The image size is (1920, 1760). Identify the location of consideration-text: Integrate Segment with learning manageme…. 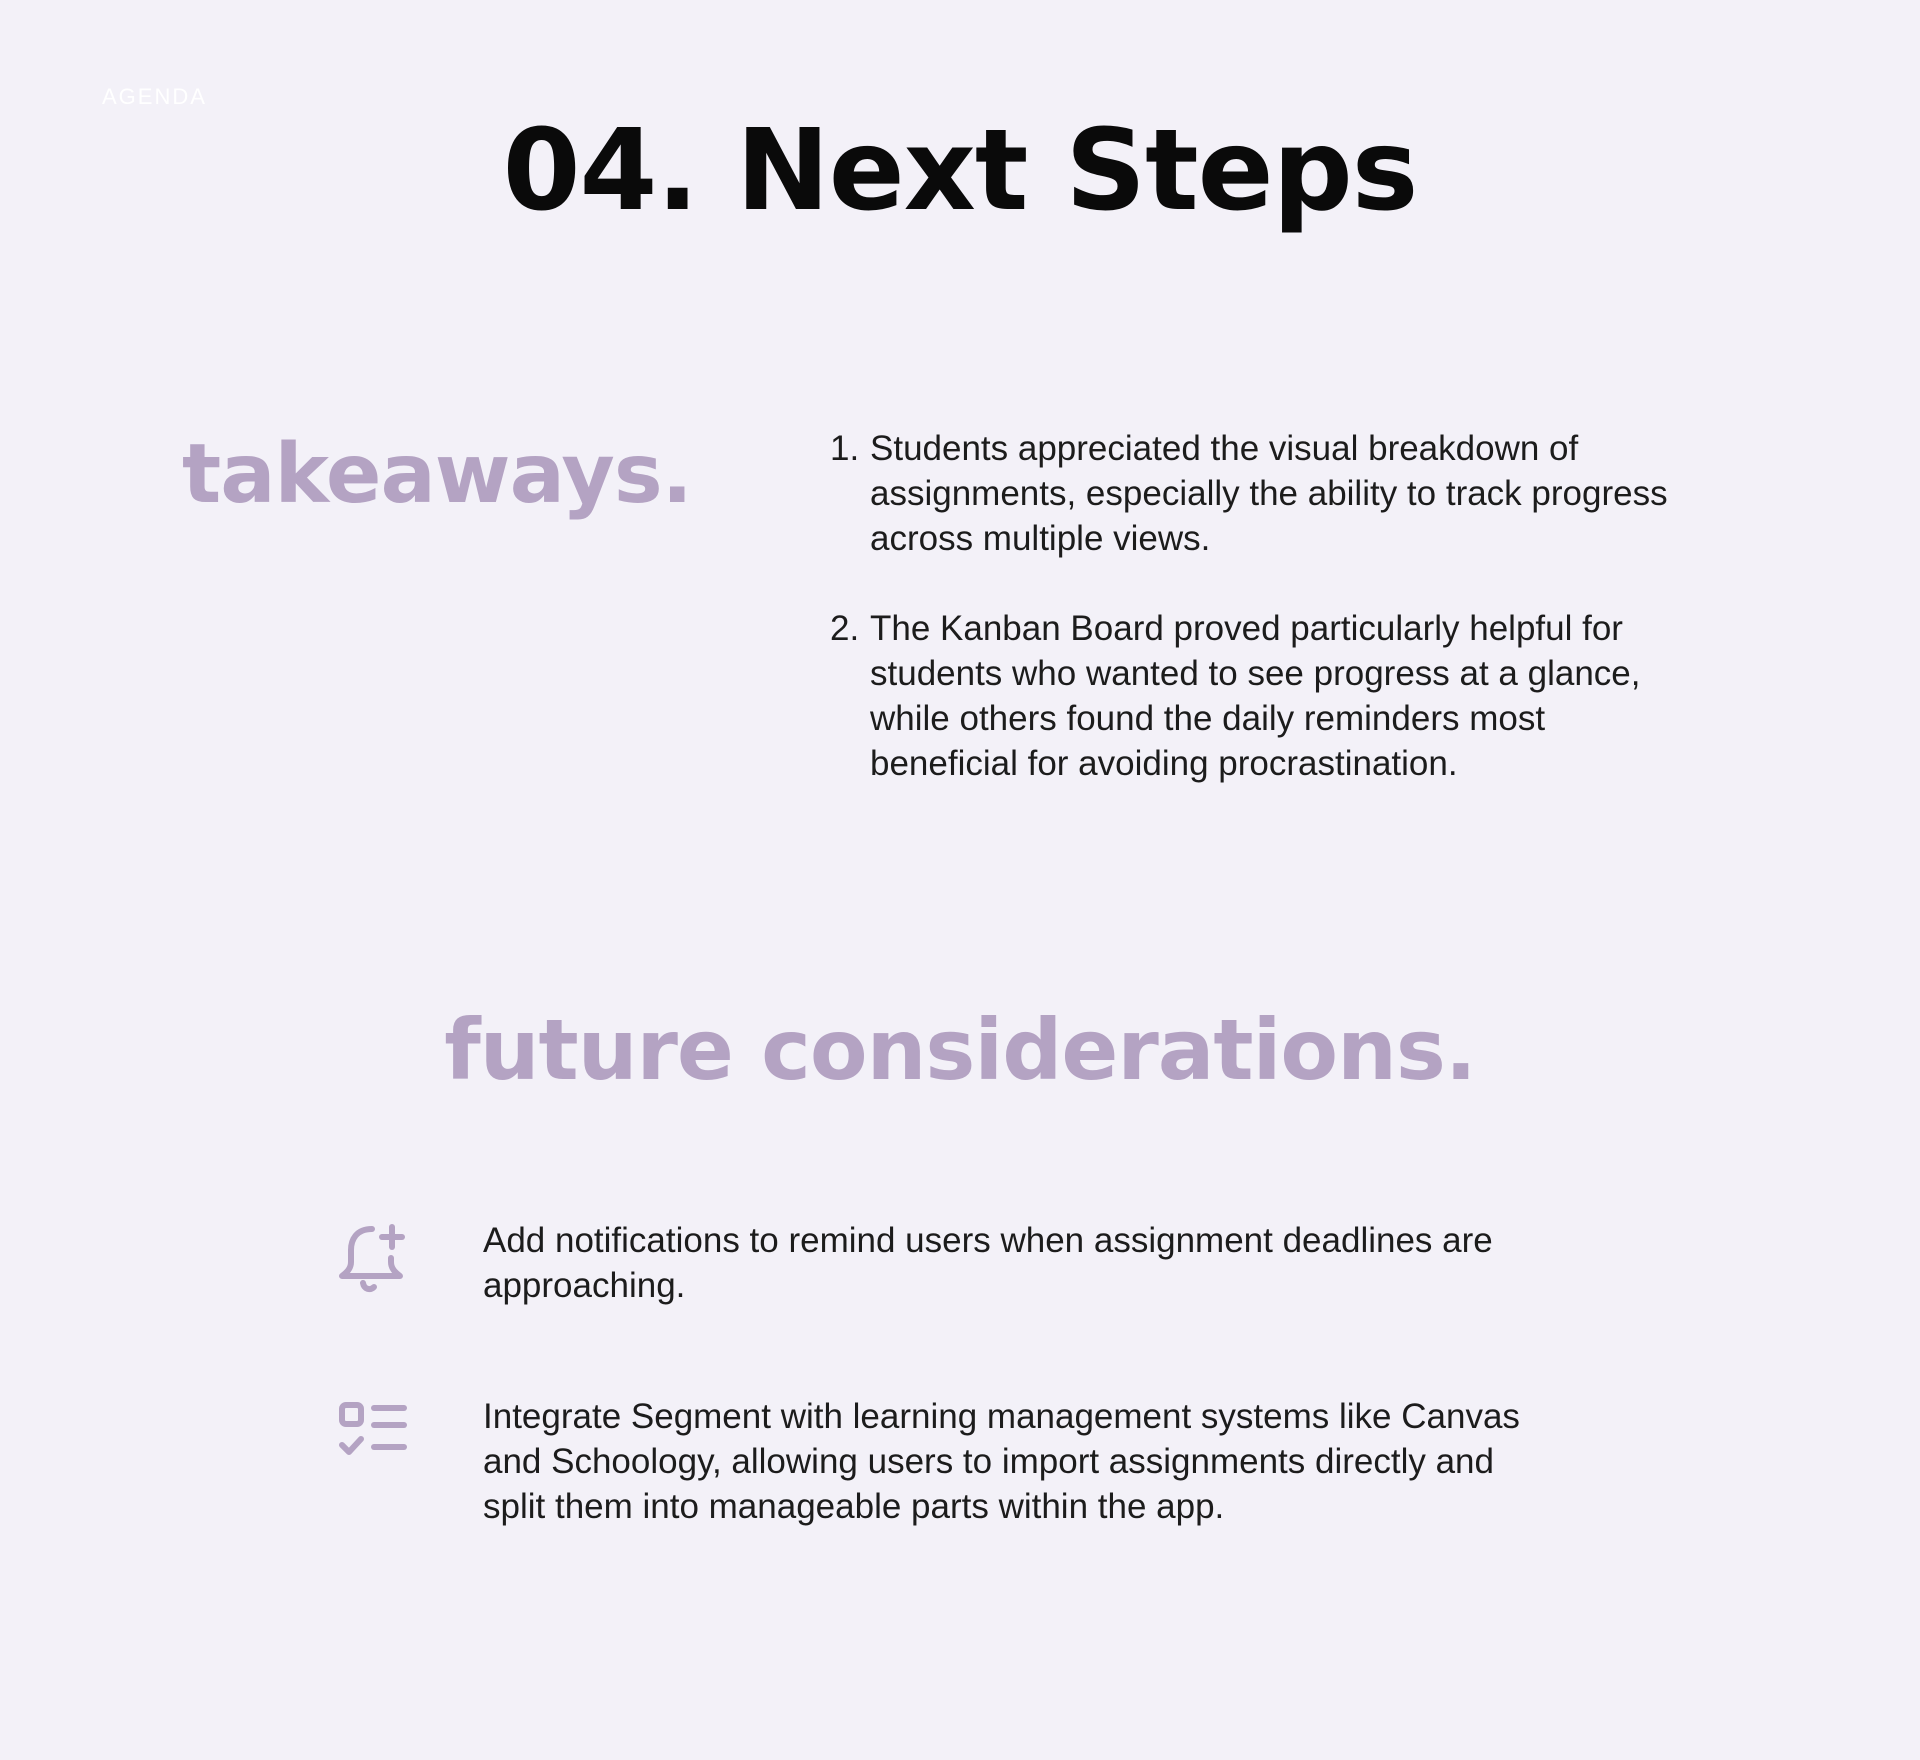
(1001, 1461).